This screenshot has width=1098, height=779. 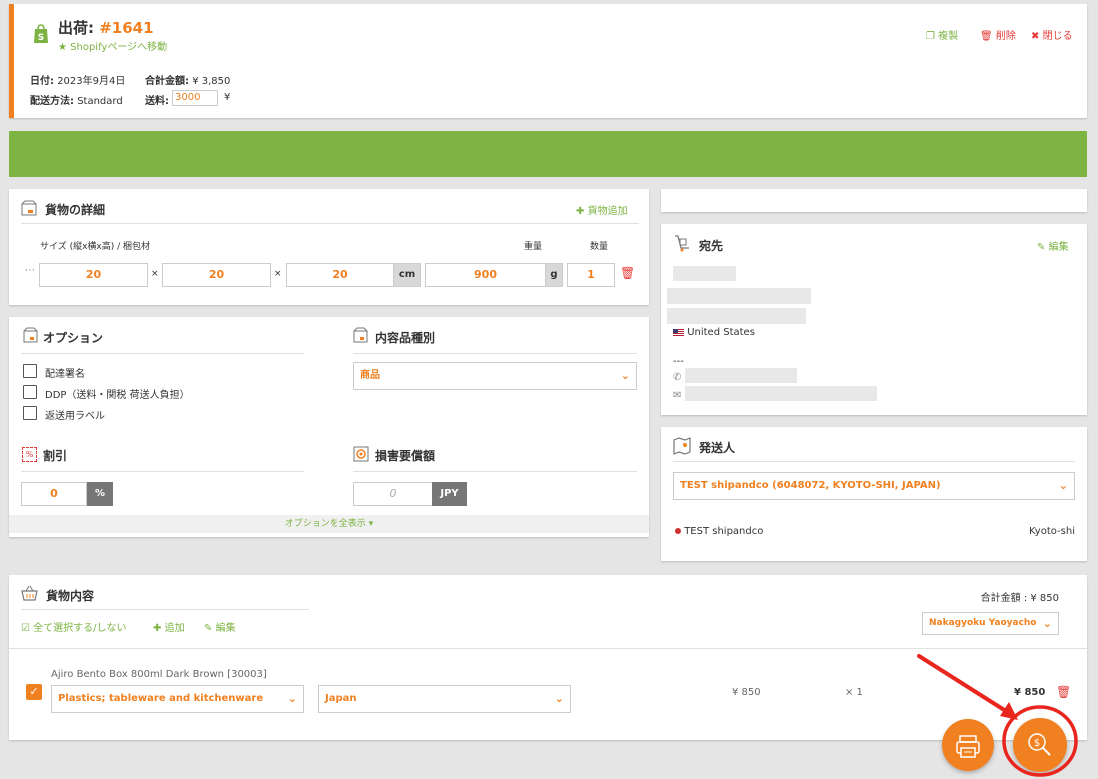 What do you see at coordinates (874, 319) in the screenshot?
I see `recipient-panel: 宛先 ✎ 編集 United States --- ✆ ✉` at bounding box center [874, 319].